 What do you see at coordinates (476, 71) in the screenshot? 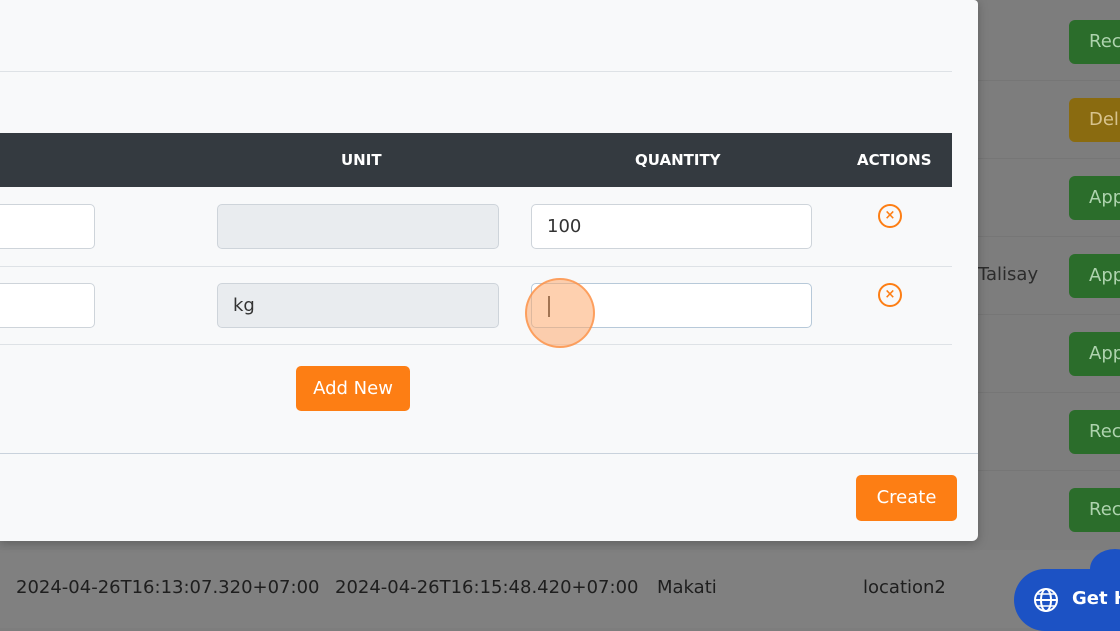
I see `modal-header-divider` at bounding box center [476, 71].